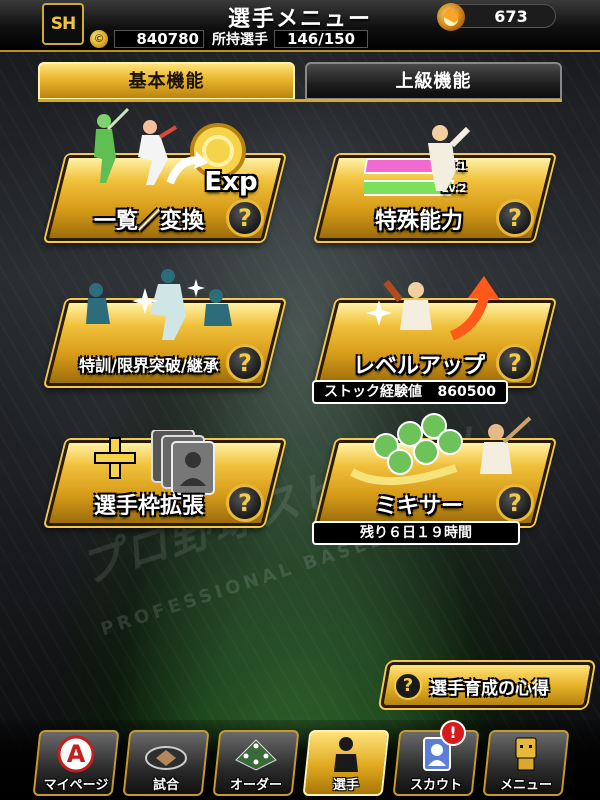 The image size is (600, 800). What do you see at coordinates (433, 81) in the screenshot?
I see `tab-advanced-functions: 上級機能` at bounding box center [433, 81].